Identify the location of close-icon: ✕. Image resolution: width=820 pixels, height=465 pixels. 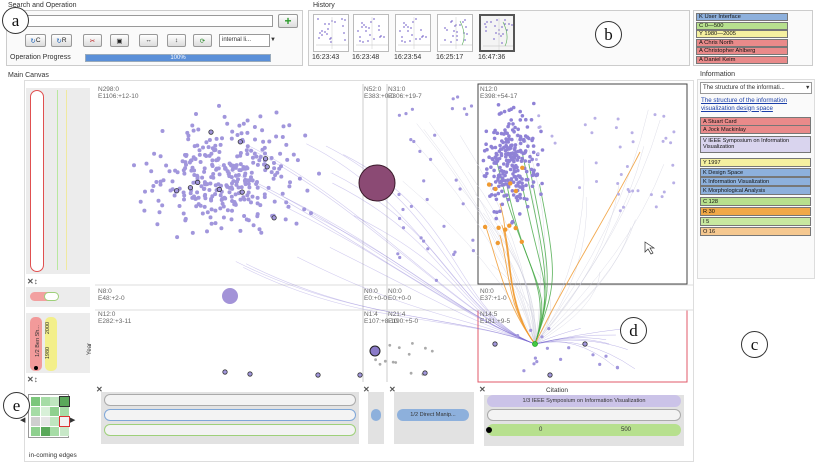
(482, 390).